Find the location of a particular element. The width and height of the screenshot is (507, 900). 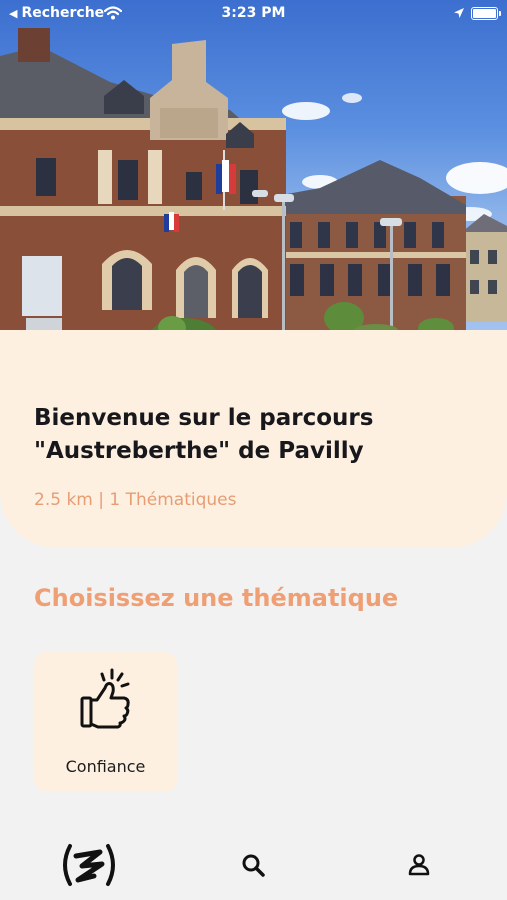

tab-bar is located at coordinates (253, 865).